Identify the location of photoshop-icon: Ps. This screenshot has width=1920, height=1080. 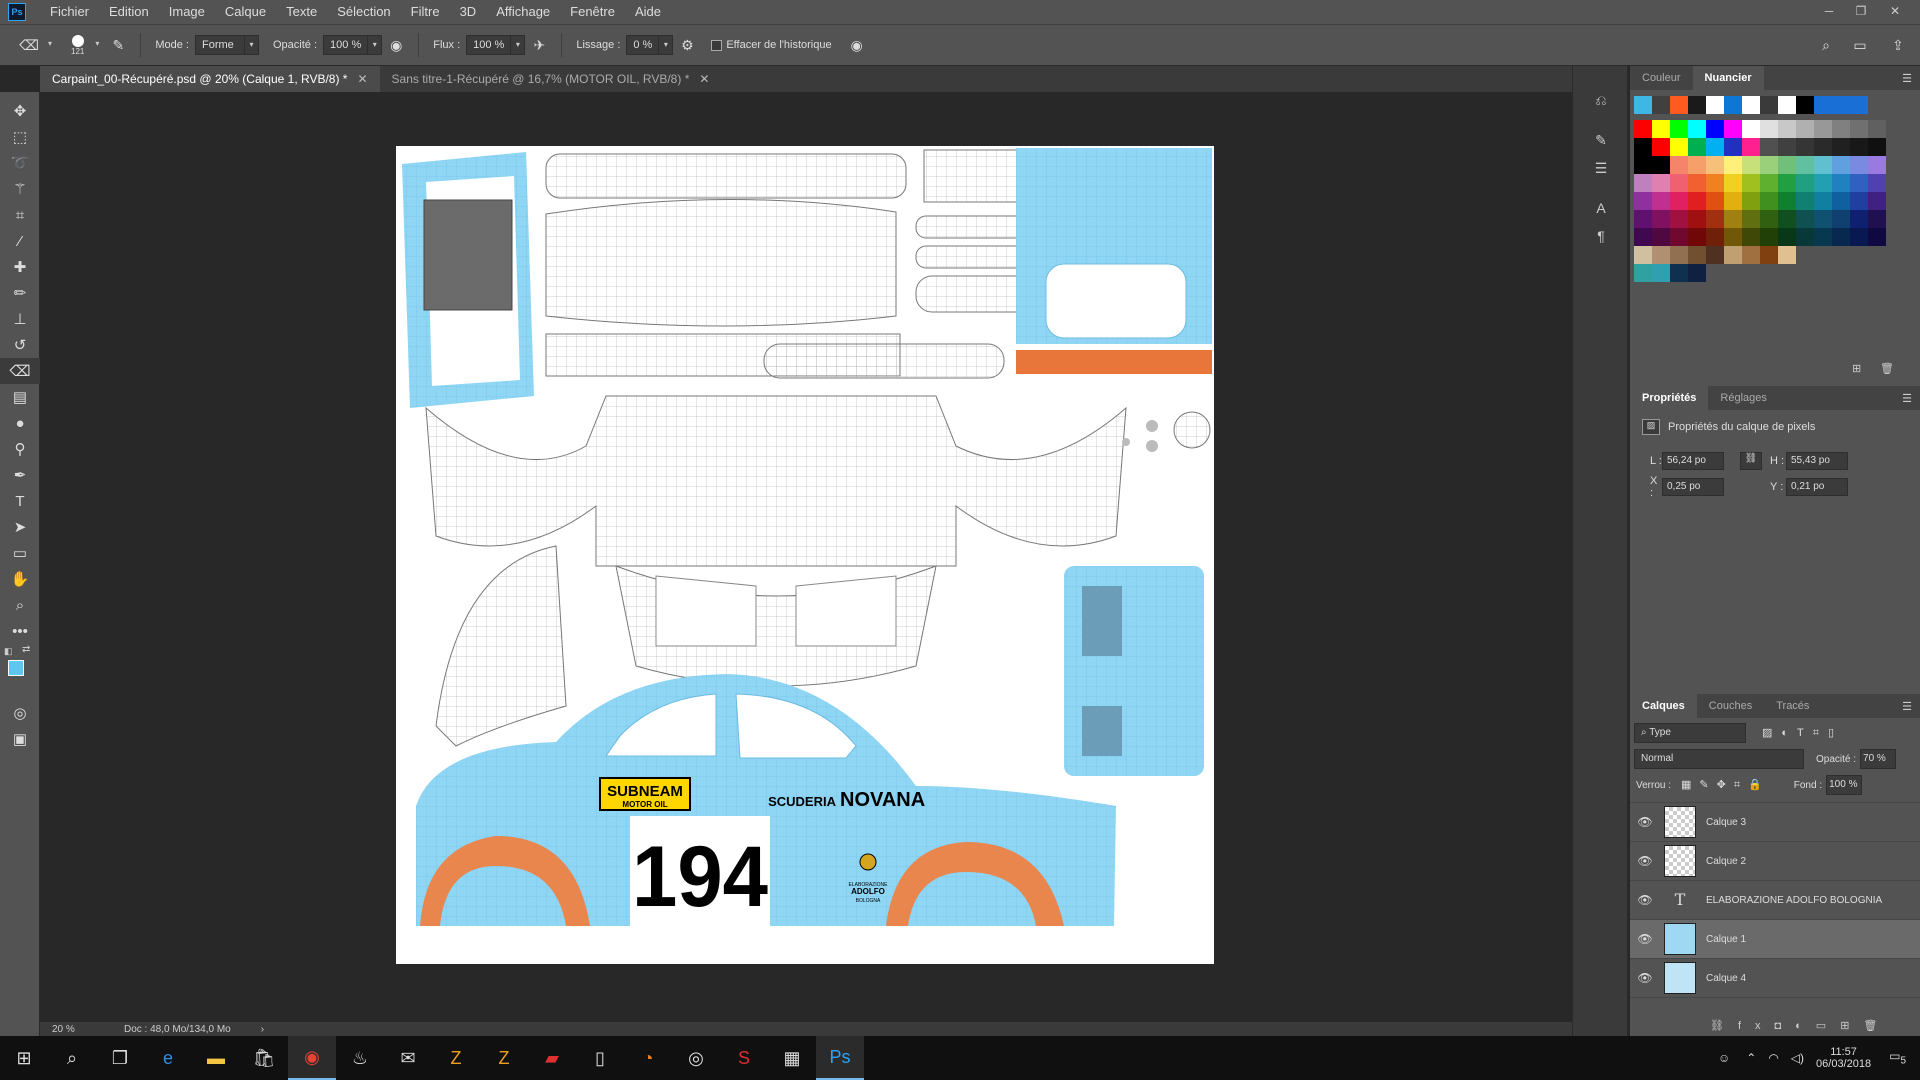
(840, 1058).